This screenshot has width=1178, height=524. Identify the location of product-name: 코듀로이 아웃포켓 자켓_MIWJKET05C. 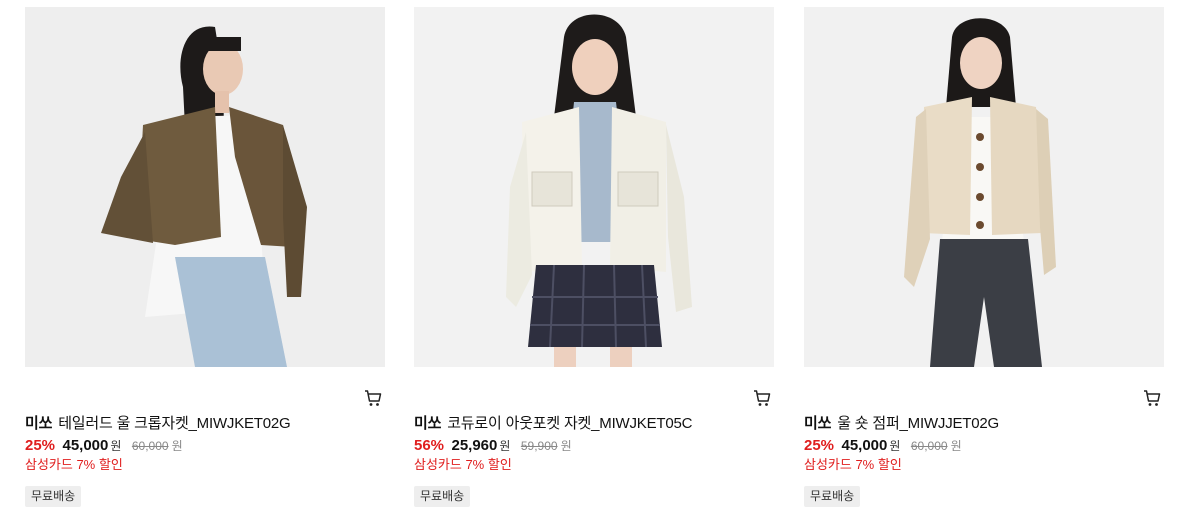
(570, 423).